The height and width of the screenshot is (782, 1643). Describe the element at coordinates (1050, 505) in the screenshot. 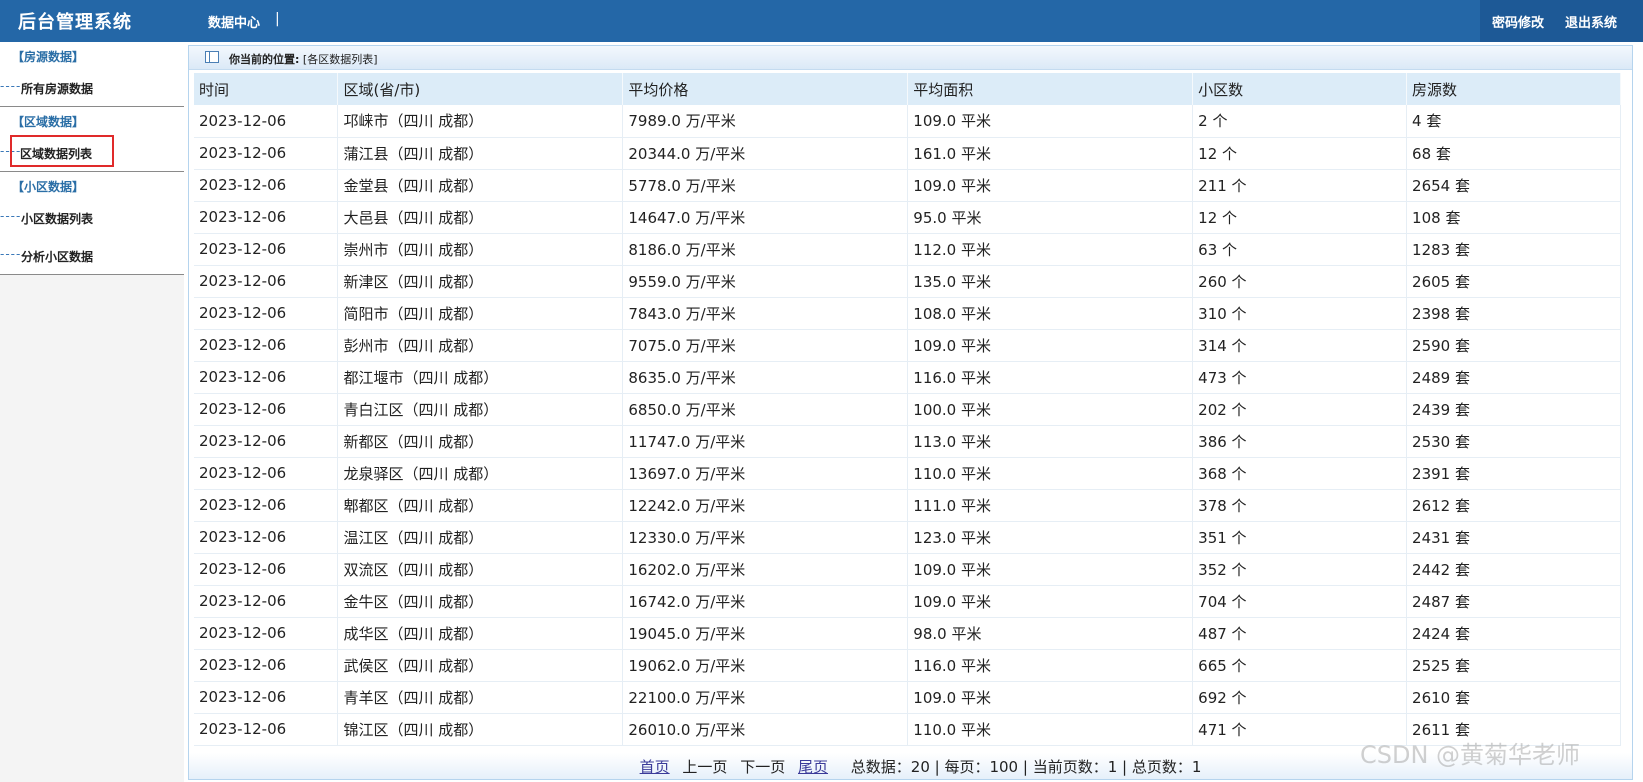

I see `cell-avg-area: 111.0 平米` at that location.